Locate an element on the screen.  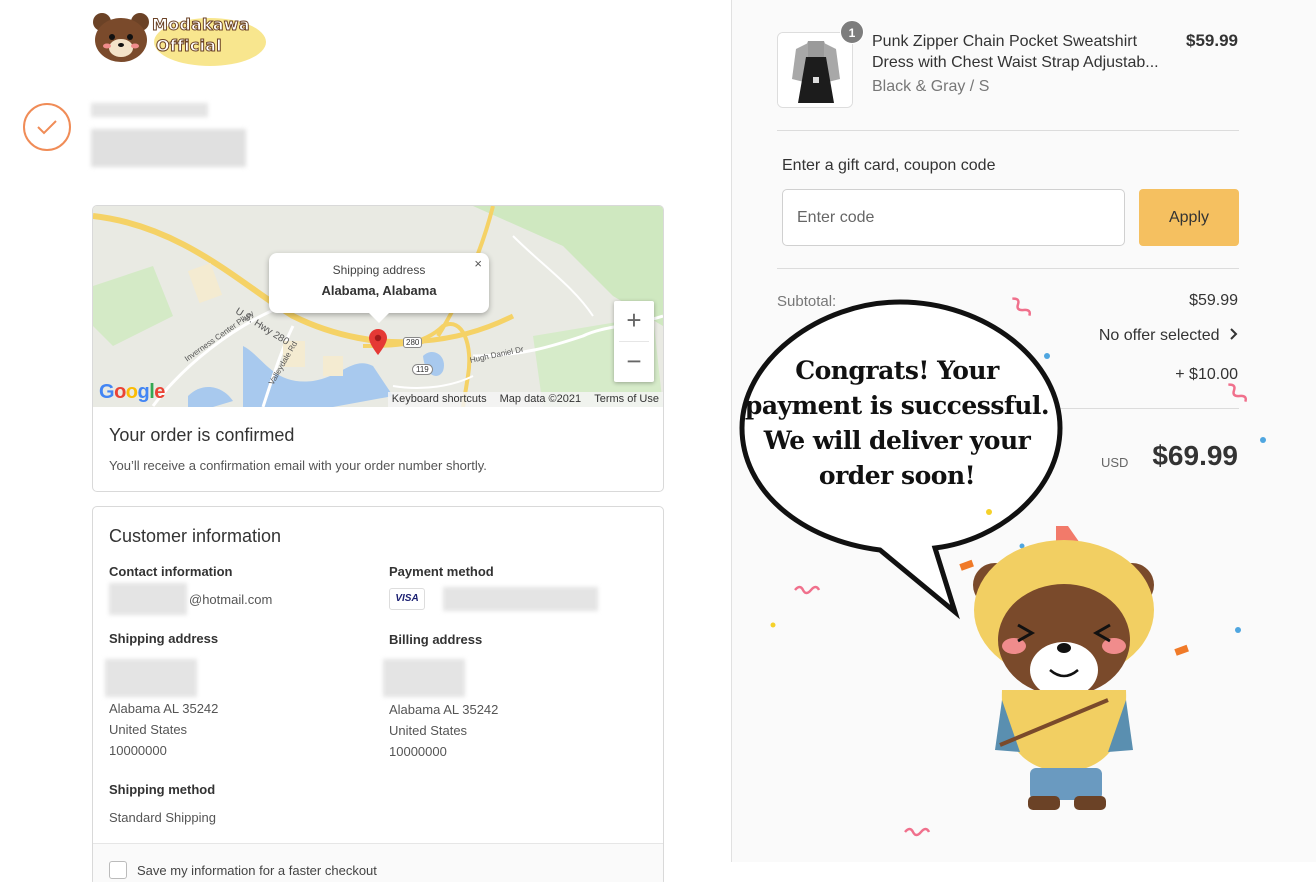
redacted-card-number is located at coordinates (520, 599).